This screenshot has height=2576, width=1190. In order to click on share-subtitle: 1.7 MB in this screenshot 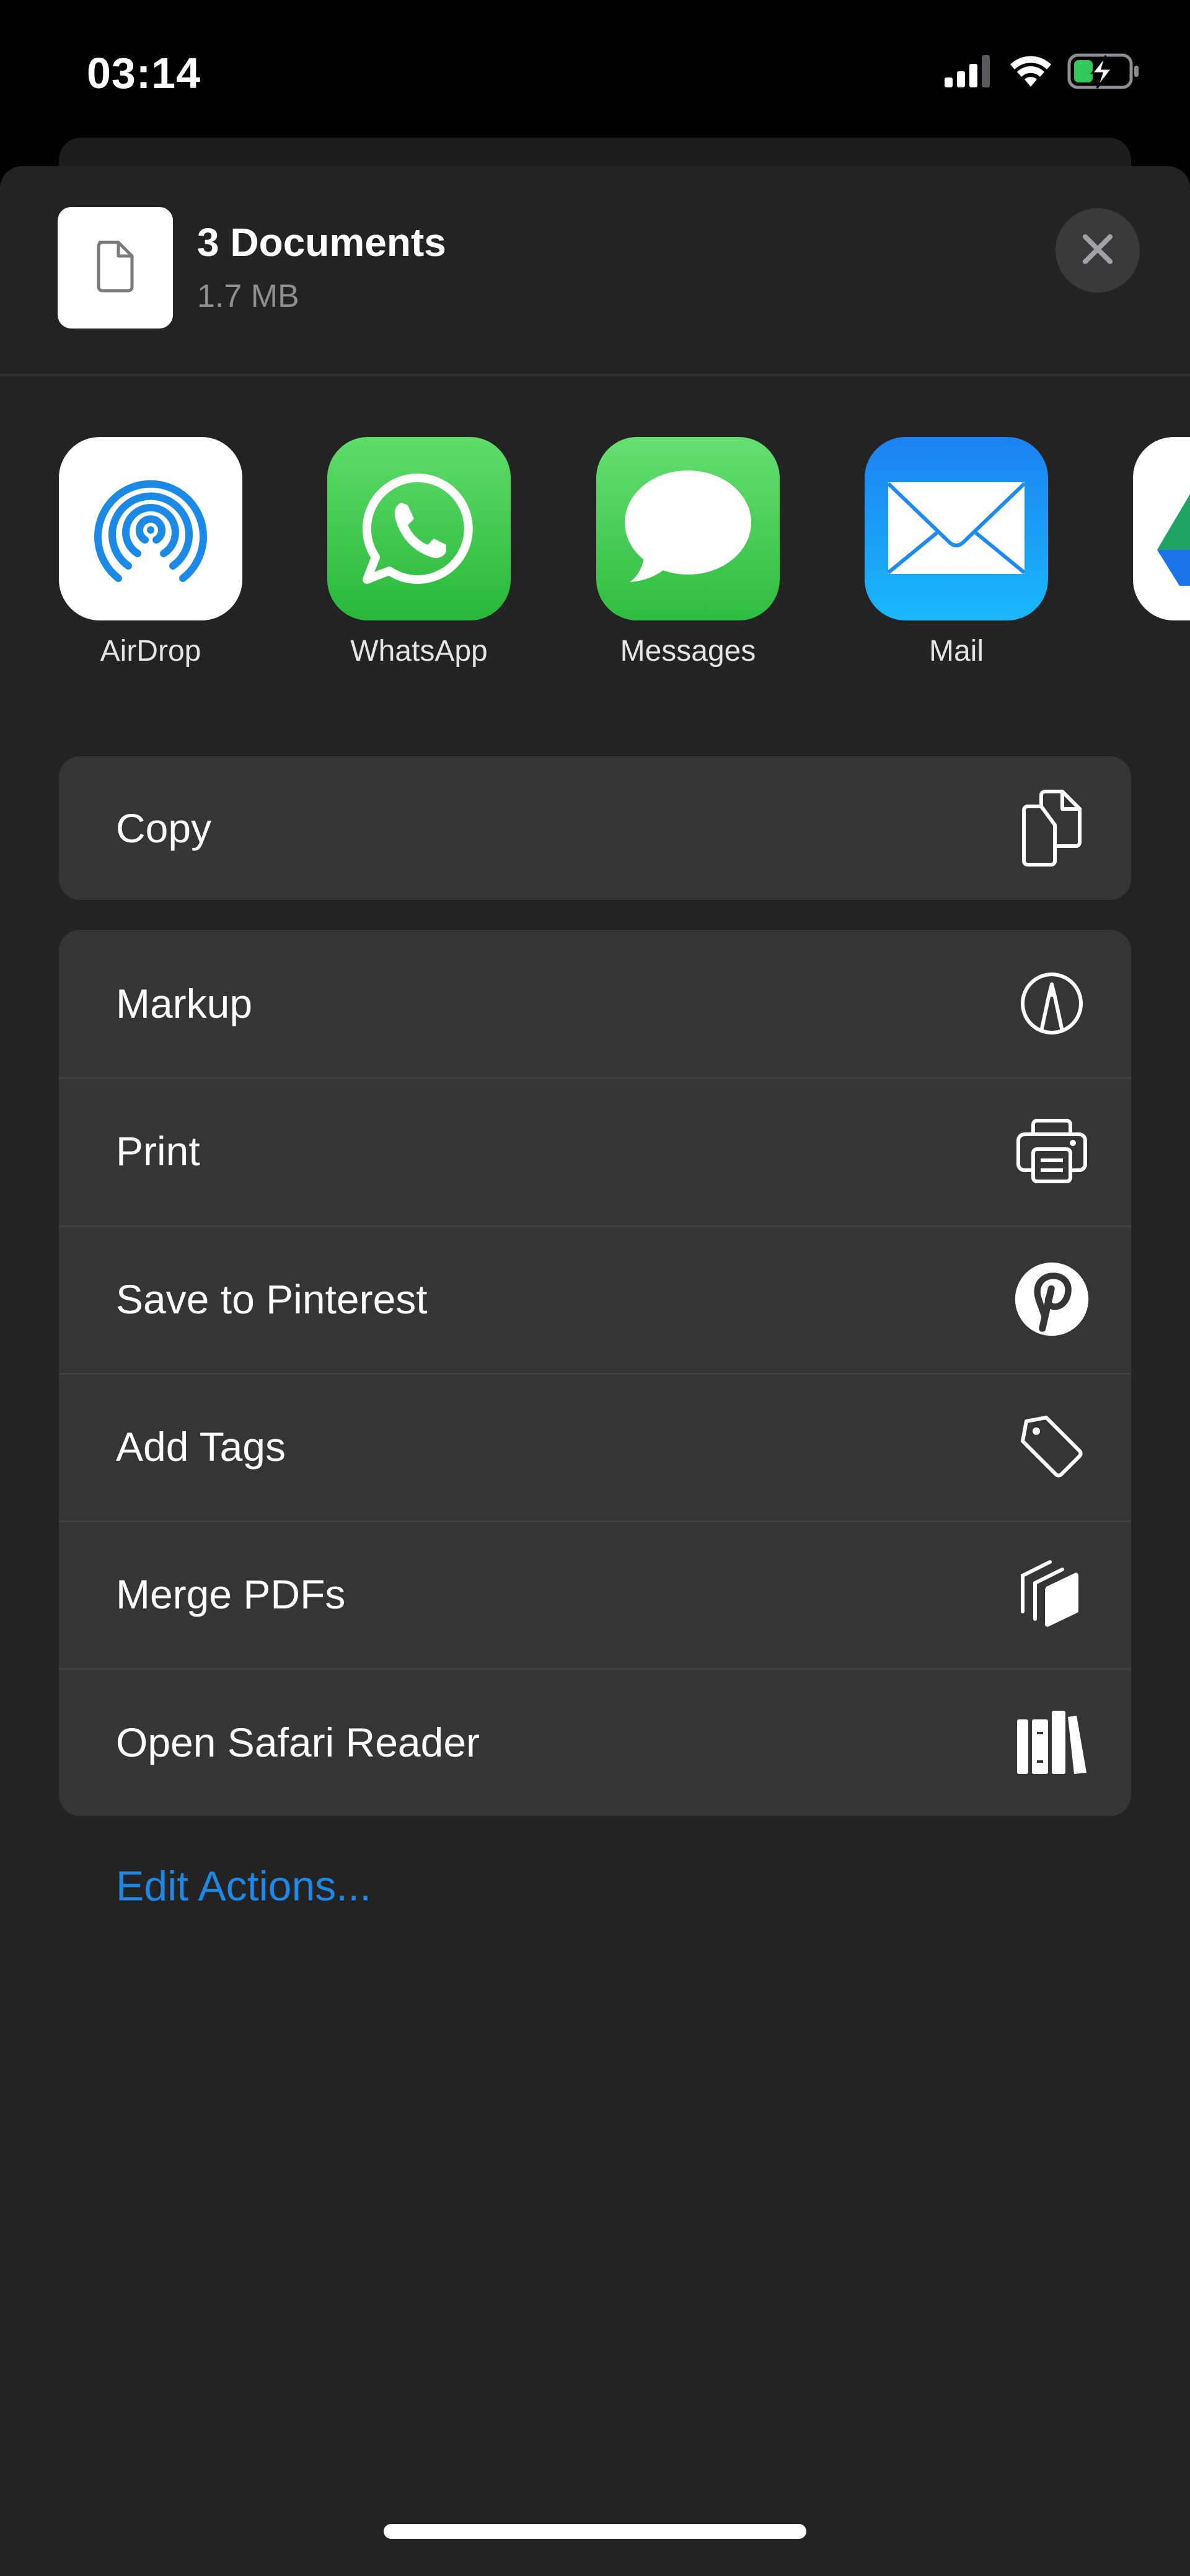, I will do `click(248, 296)`.